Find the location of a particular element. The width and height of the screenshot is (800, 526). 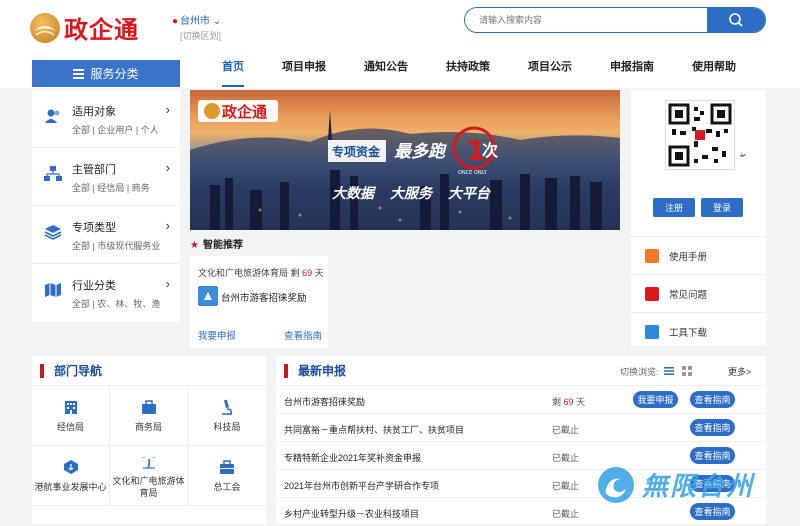

sidebar-item-options: 全部 | 企业用户 | 个人 is located at coordinates (115, 129).